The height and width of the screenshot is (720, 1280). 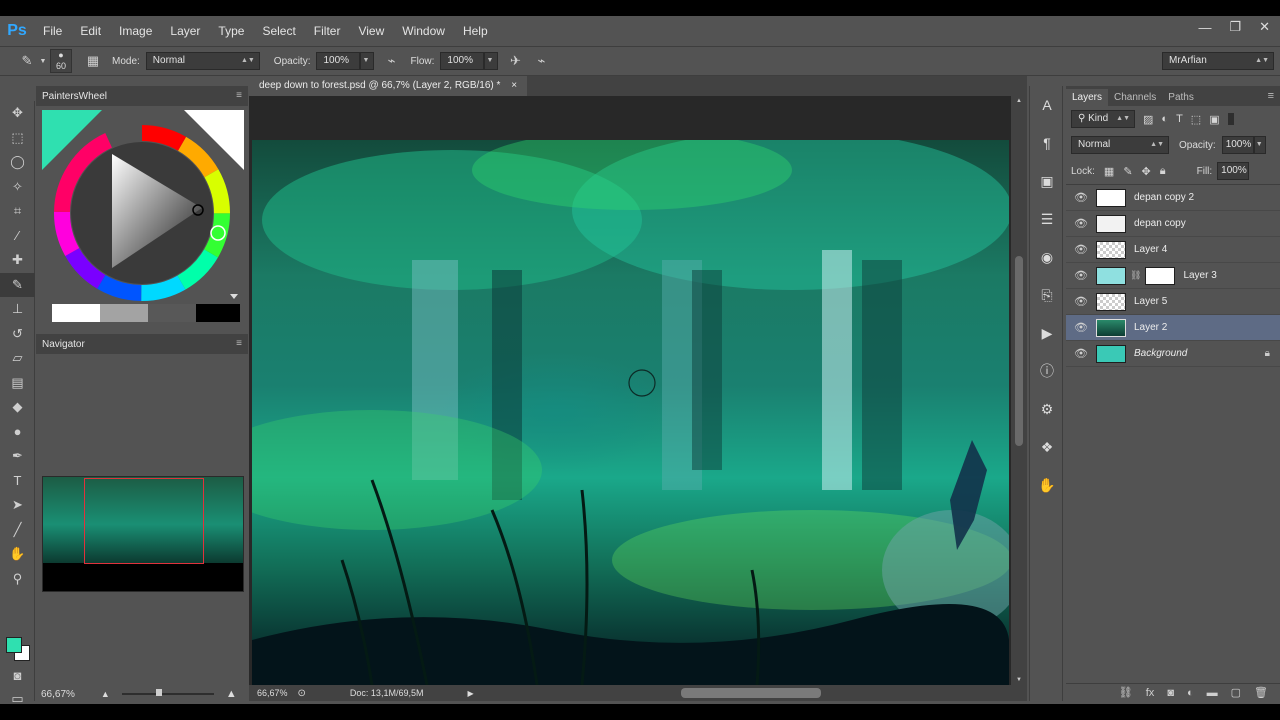 What do you see at coordinates (1214, 119) in the screenshot?
I see `filter-smart-object-icon: ▣` at bounding box center [1214, 119].